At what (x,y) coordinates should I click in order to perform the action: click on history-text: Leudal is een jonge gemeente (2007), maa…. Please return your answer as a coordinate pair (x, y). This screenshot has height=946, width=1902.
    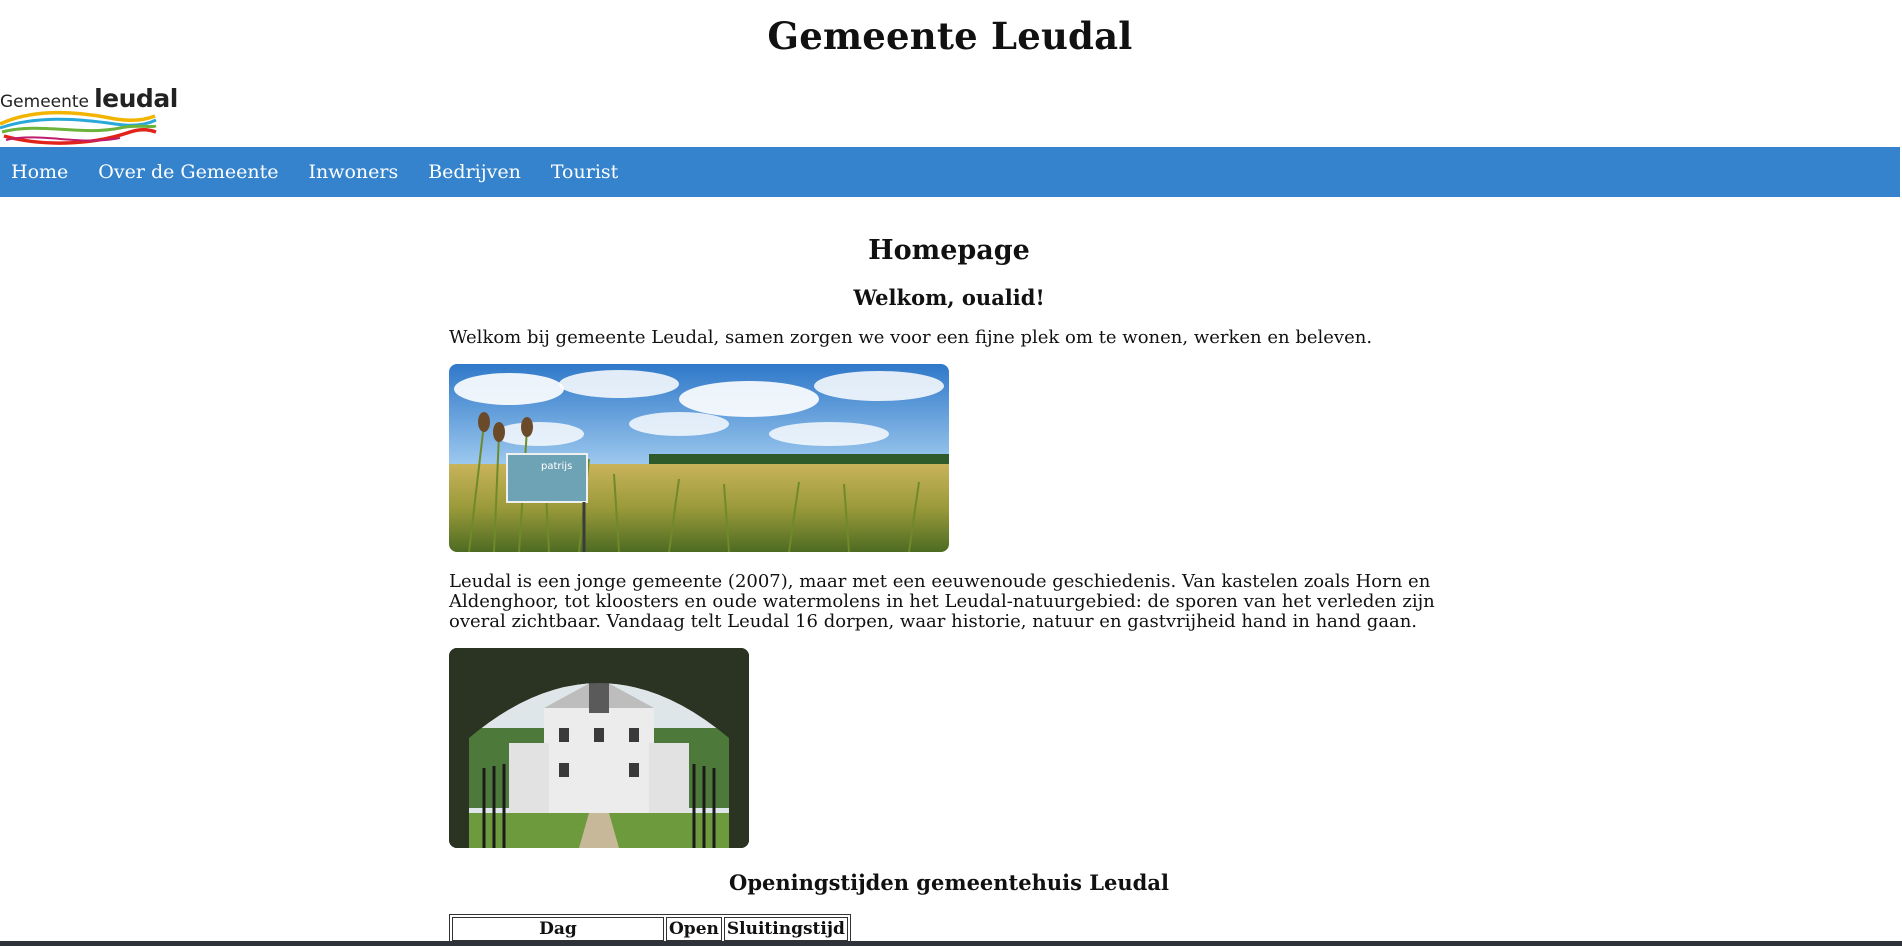
    Looking at the image, I should click on (942, 601).